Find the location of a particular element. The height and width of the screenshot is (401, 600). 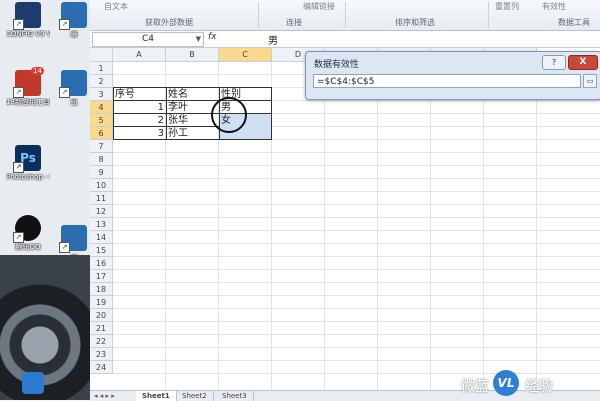

watermark: 微蓝 VL 经验 is located at coordinates (525, 384).